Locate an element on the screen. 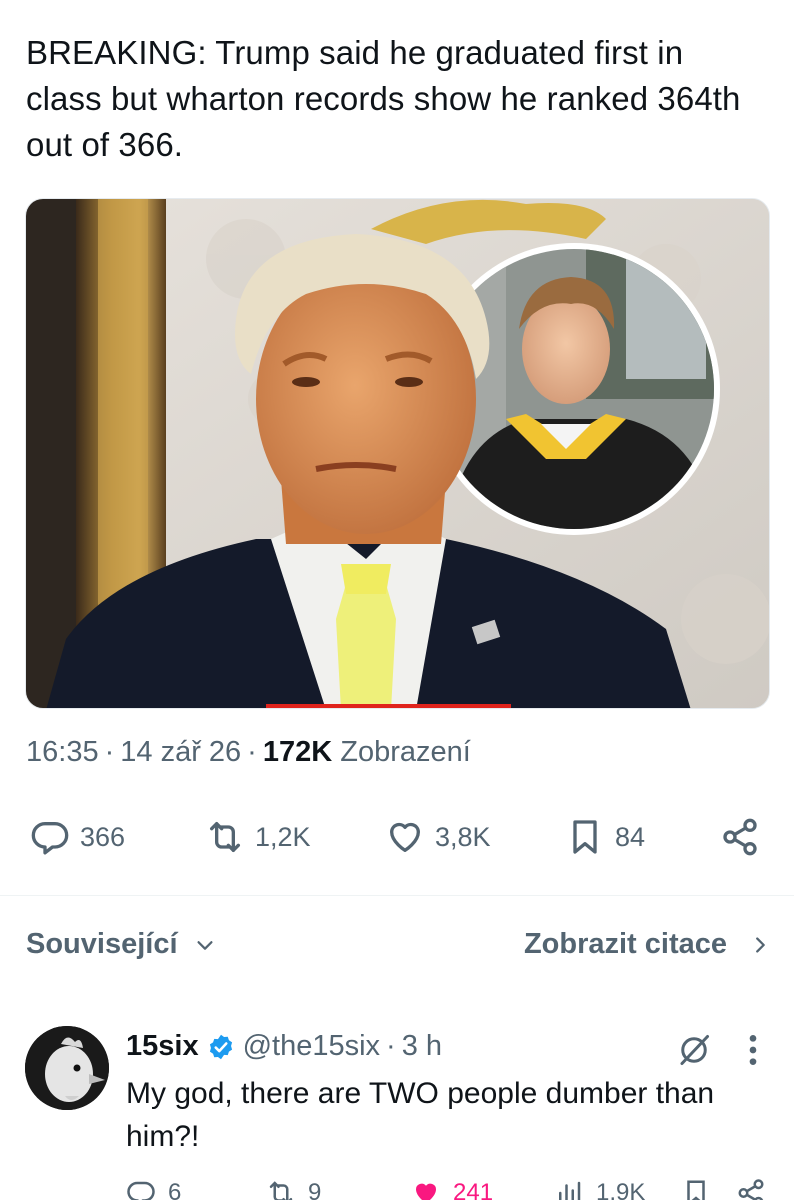 This screenshot has height=1200, width=794. reply-views-button: 1,9K is located at coordinates (599, 1189).